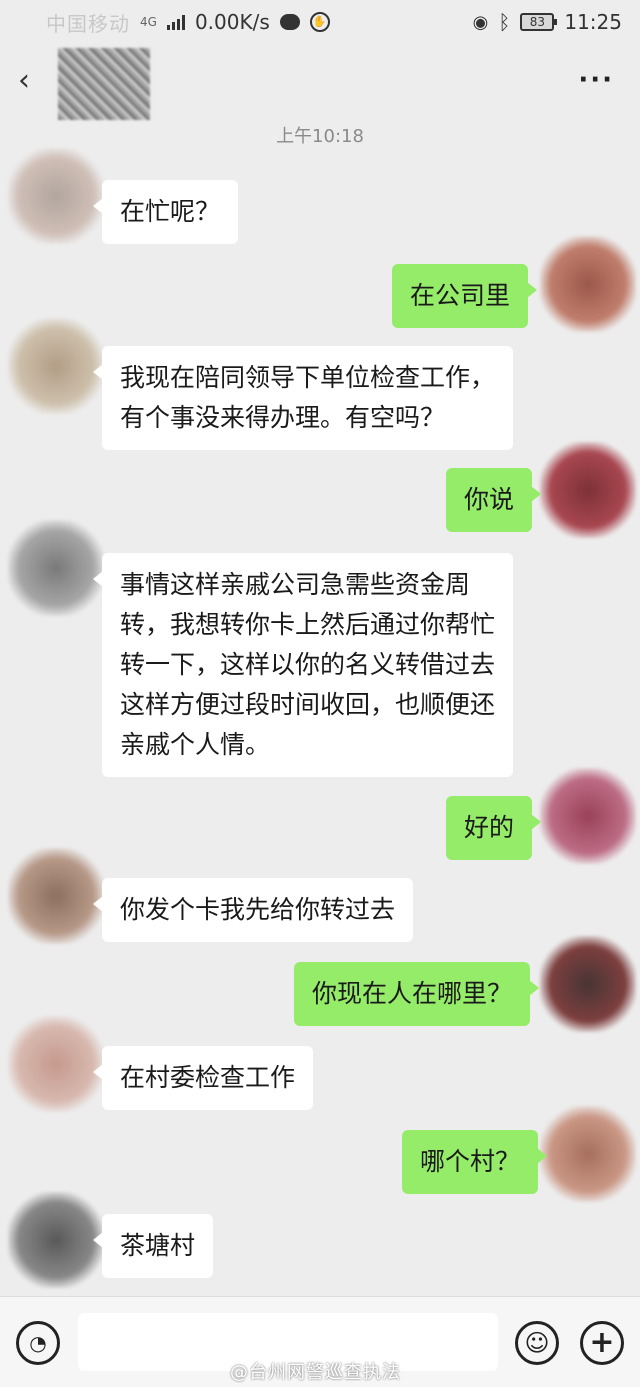  I want to click on network-type-label: 4G, so click(148, 22).